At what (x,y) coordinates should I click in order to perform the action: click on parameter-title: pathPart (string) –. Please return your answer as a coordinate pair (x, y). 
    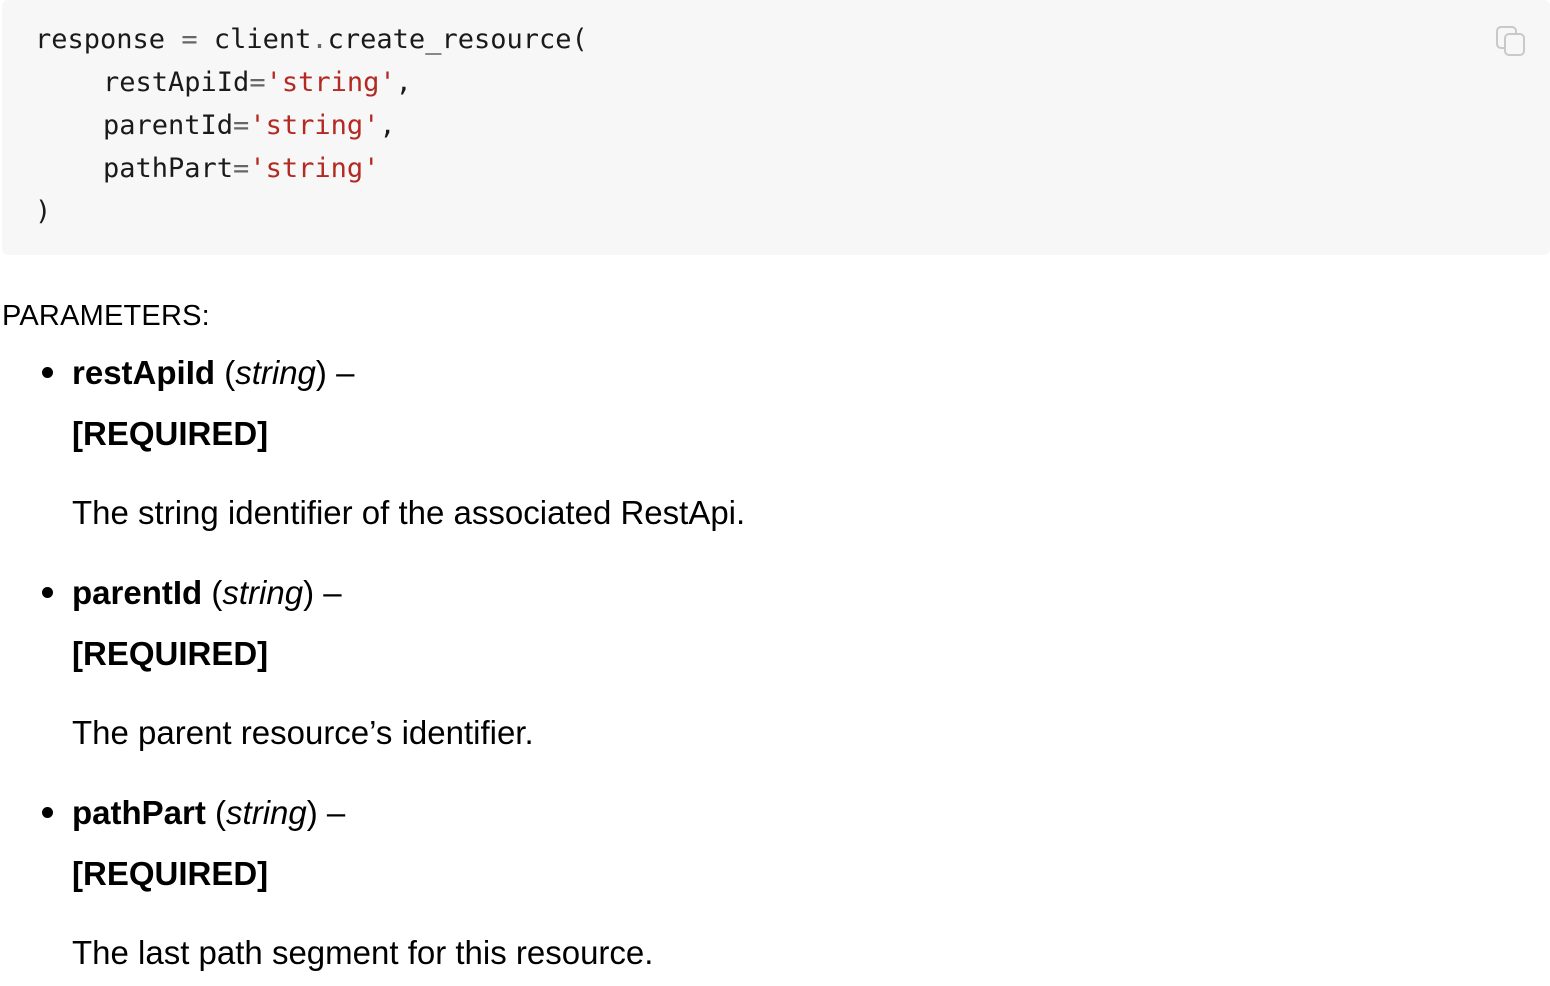
    Looking at the image, I should click on (208, 813).